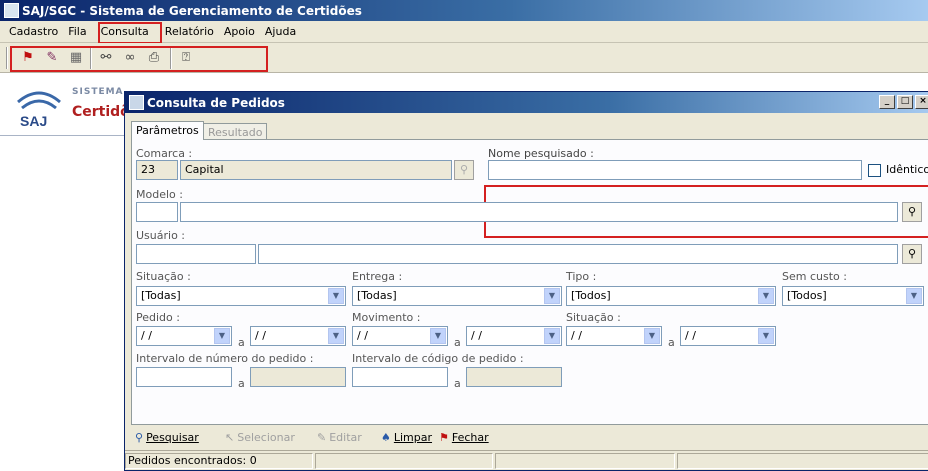 The image size is (928, 471). I want to click on intervalo-numero-from-input, so click(184, 377).